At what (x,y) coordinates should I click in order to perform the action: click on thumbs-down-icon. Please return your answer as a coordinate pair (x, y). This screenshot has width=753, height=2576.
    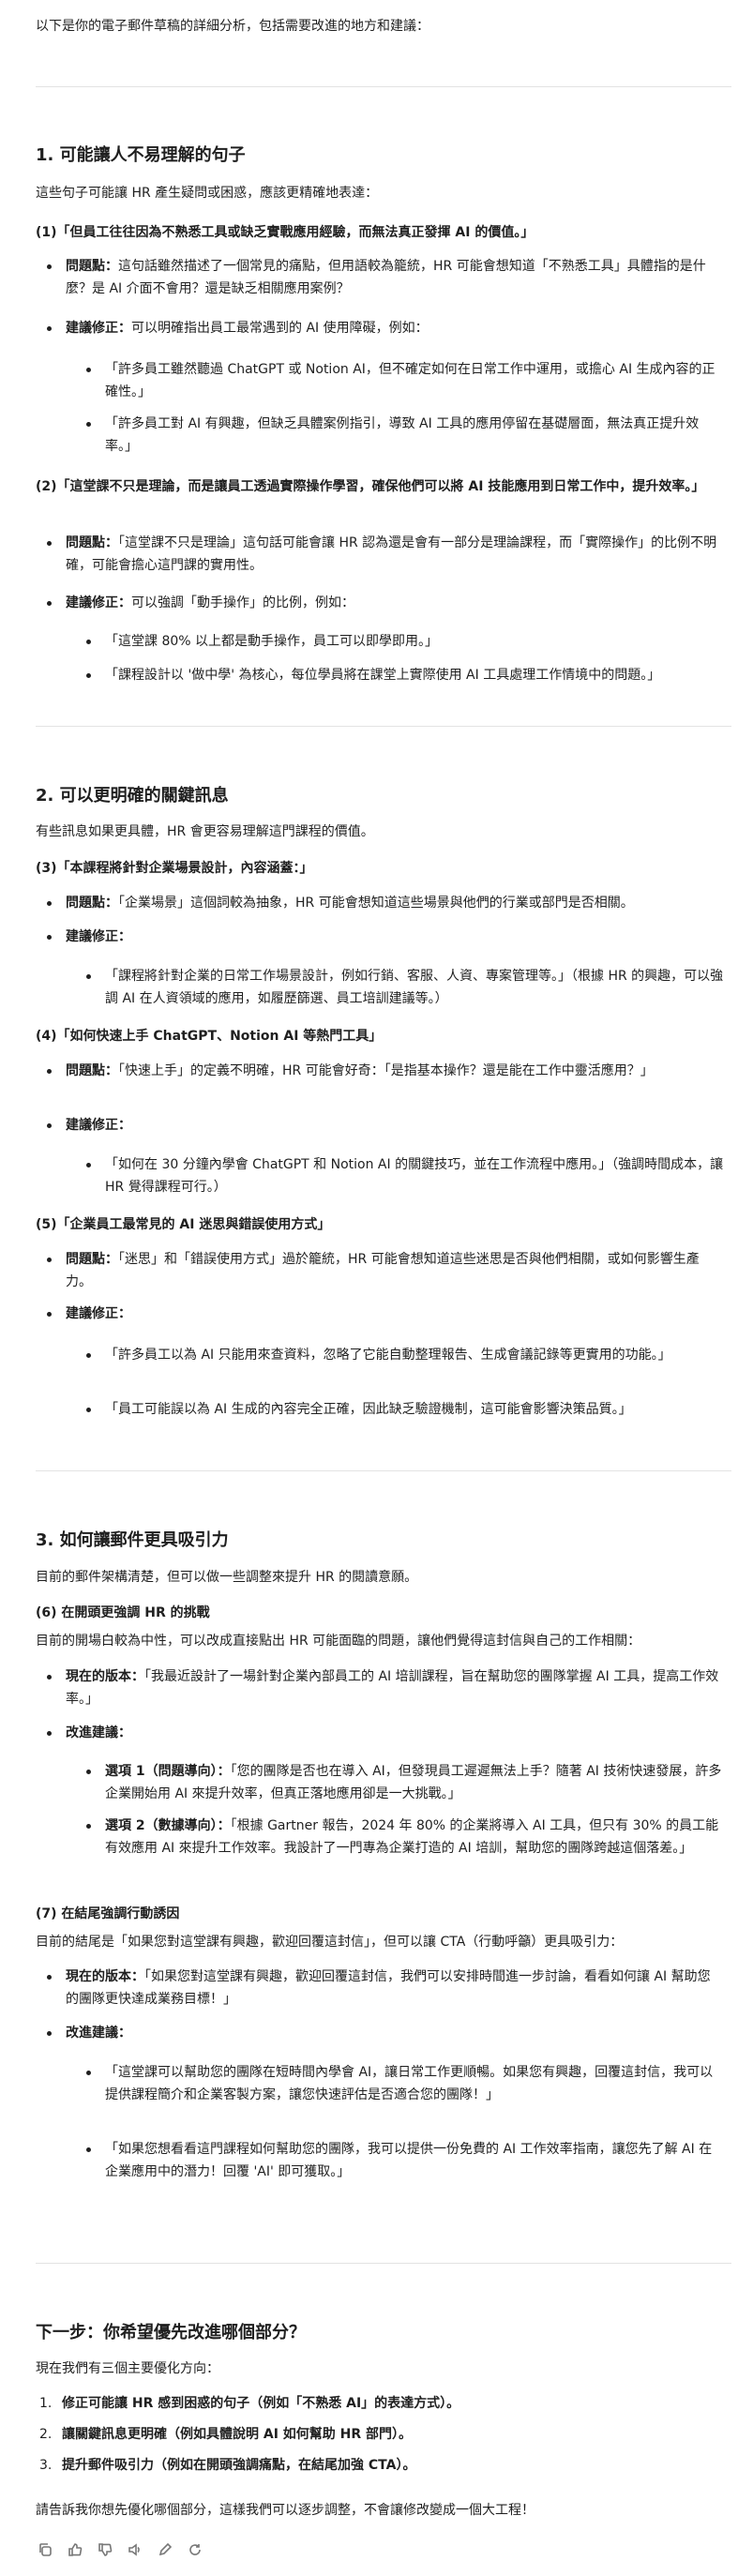
    Looking at the image, I should click on (105, 2549).